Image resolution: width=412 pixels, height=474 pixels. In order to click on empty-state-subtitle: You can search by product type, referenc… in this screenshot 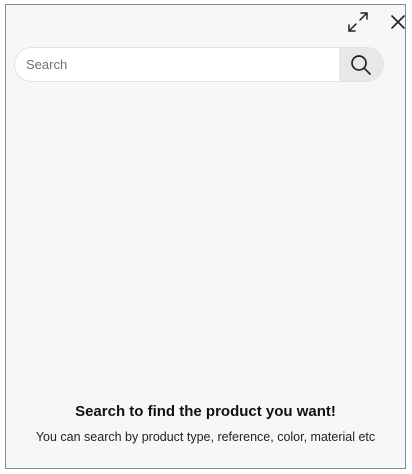, I will do `click(205, 437)`.